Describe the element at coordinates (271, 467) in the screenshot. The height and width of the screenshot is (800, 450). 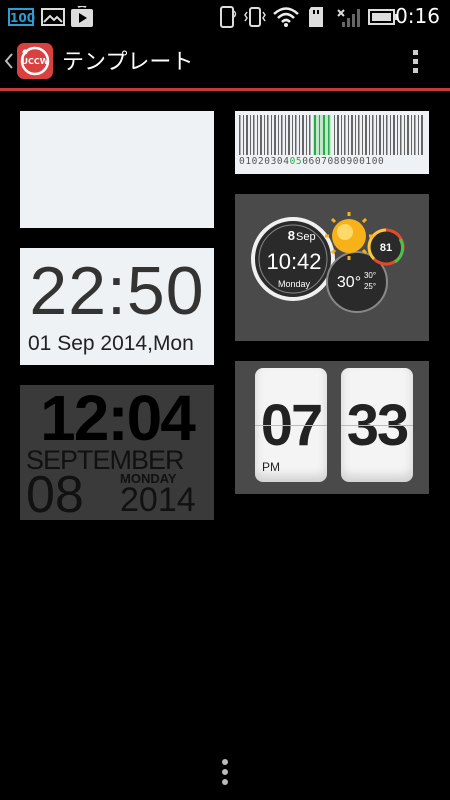
I see `flip-ampm: PM` at that location.